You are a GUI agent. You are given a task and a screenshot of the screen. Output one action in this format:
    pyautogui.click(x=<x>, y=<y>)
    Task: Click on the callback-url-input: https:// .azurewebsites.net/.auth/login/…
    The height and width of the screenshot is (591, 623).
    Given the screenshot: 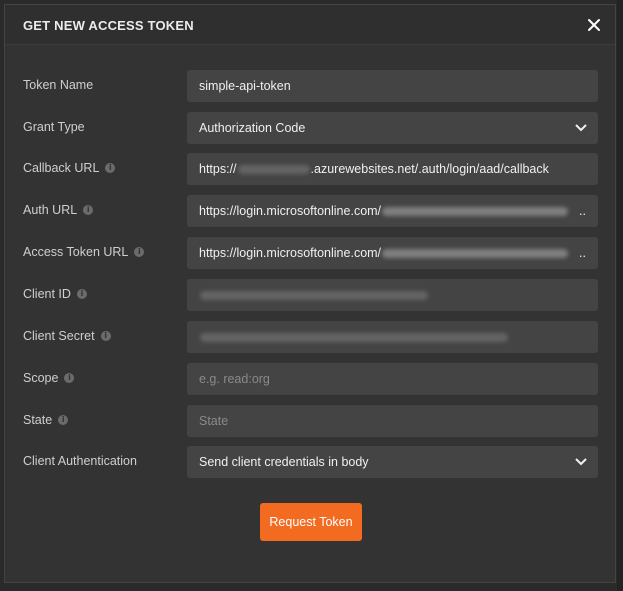 What is the action you would take?
    pyautogui.click(x=392, y=169)
    